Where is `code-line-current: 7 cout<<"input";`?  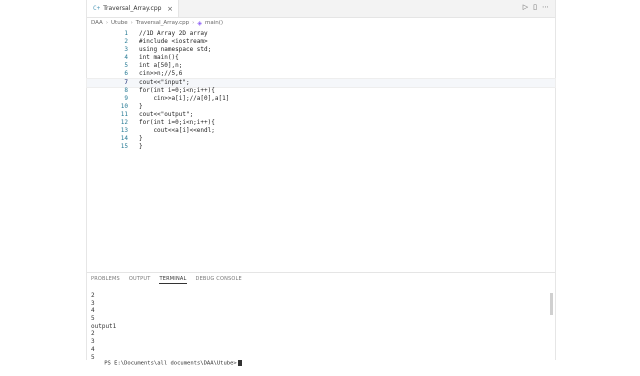 code-line-current: 7 cout<<"input"; is located at coordinates (321, 82).